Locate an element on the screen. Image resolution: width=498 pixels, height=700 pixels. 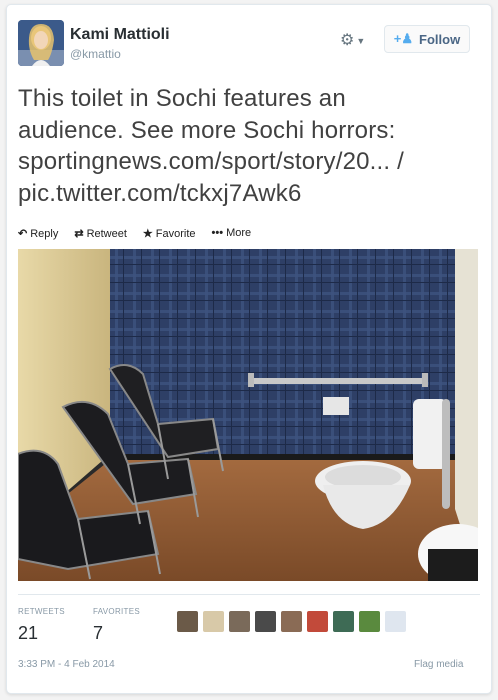
reply-icon: ↶ is located at coordinates (23, 234).